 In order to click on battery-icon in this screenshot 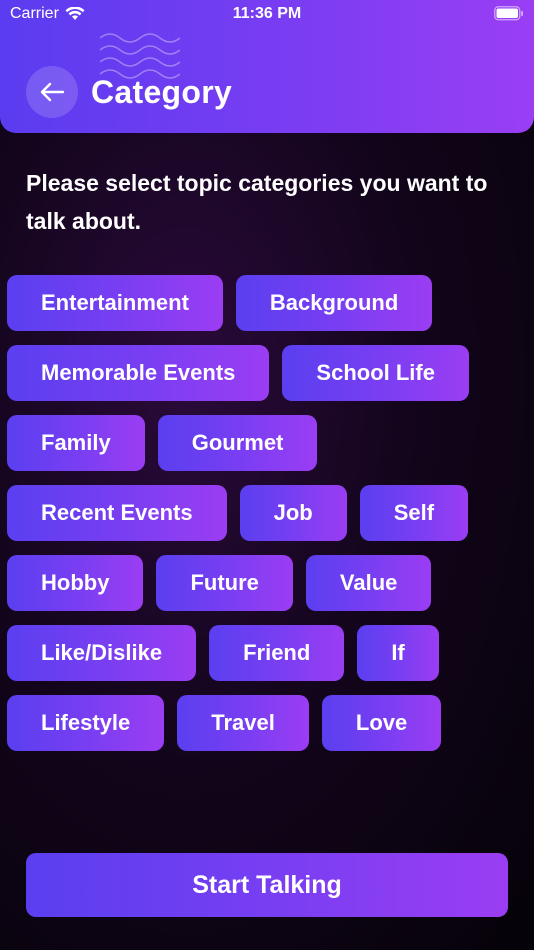, I will do `click(508, 13)`.